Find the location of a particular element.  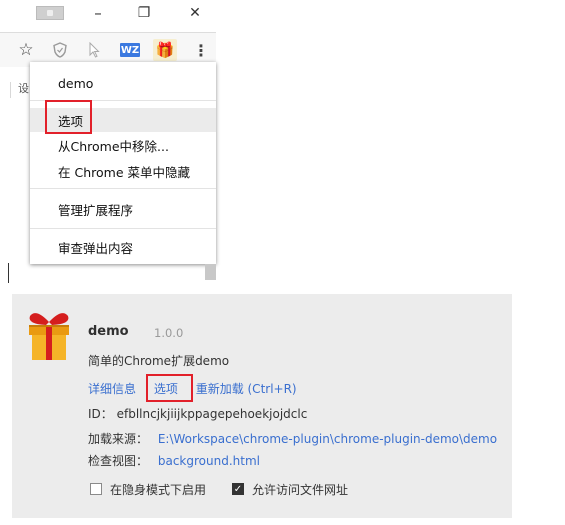

gift-box-icon is located at coordinates (49, 336).